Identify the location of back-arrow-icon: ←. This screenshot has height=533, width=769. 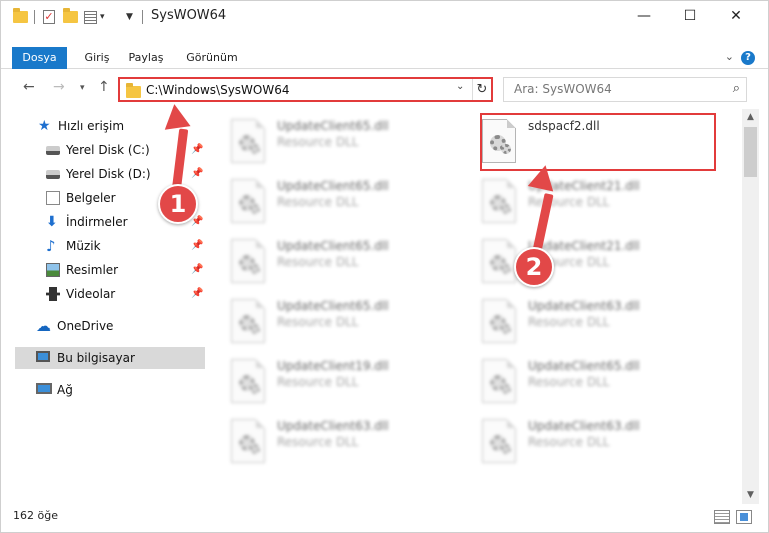
(29, 87).